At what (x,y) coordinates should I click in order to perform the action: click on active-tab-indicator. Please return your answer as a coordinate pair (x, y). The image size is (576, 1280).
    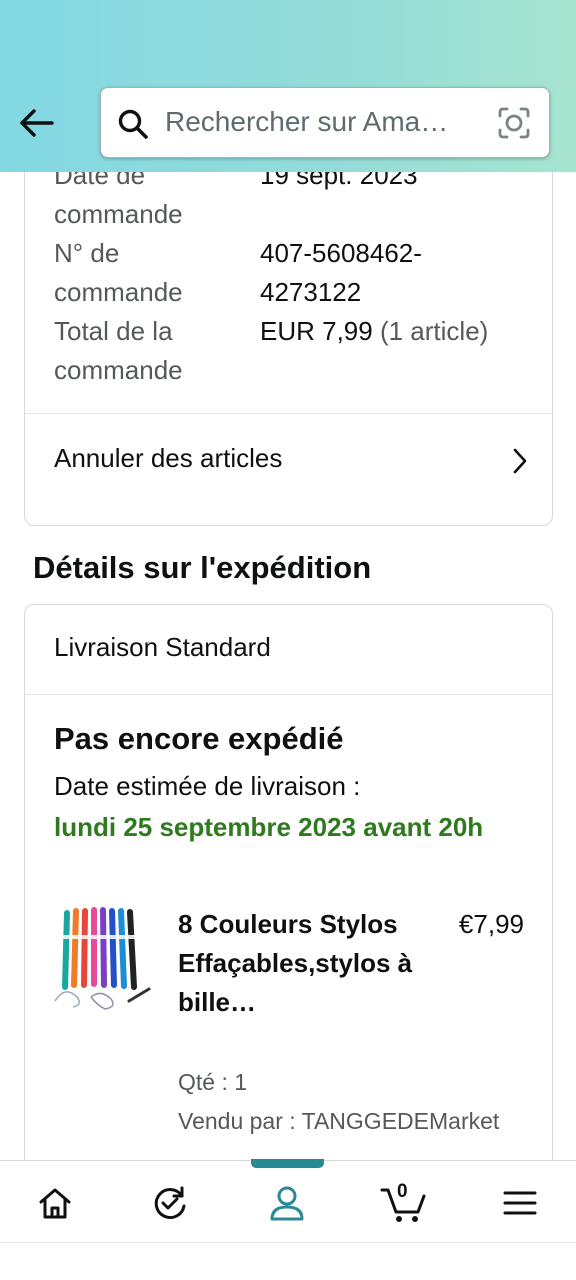
    Looking at the image, I should click on (287, 1163).